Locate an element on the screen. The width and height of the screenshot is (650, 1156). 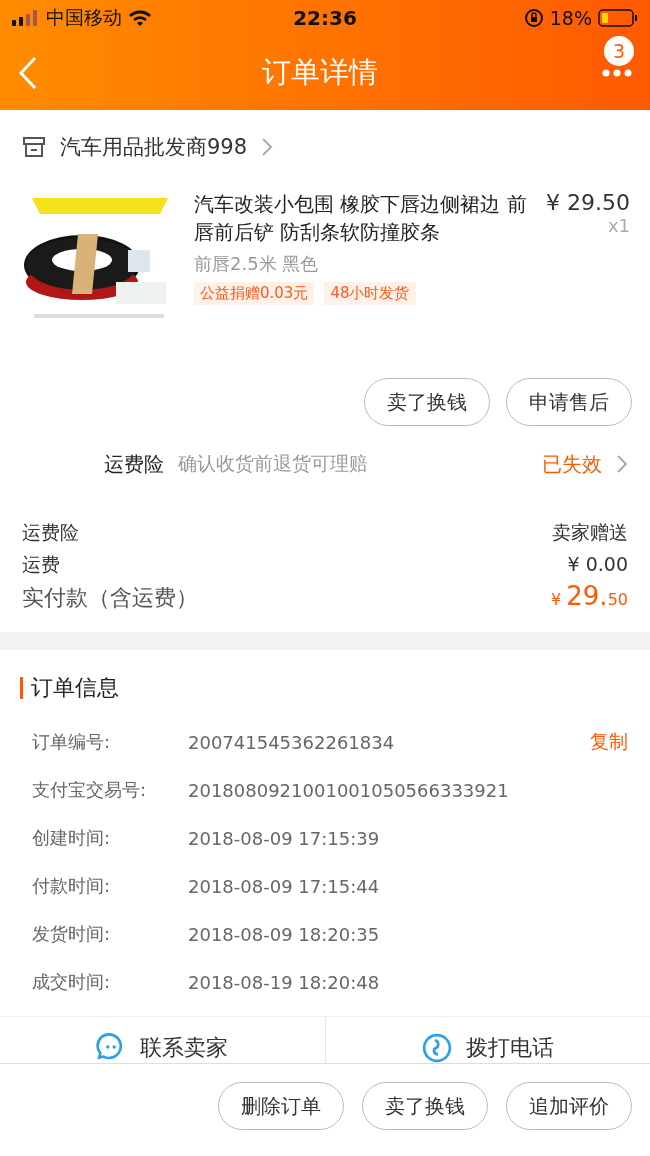
fee-label: 运费 is located at coordinates (41, 564).